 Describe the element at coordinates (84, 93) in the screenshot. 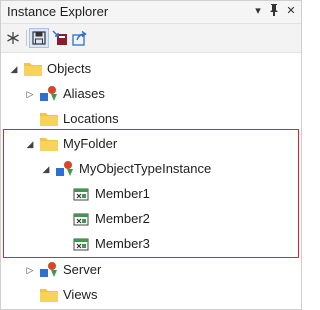

I see `tree-item-label: Aliases` at that location.